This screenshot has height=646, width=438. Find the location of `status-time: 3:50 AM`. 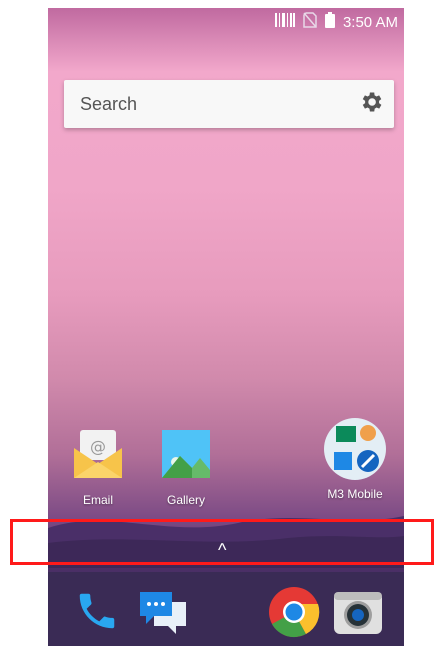

status-time: 3:50 AM is located at coordinates (370, 22).